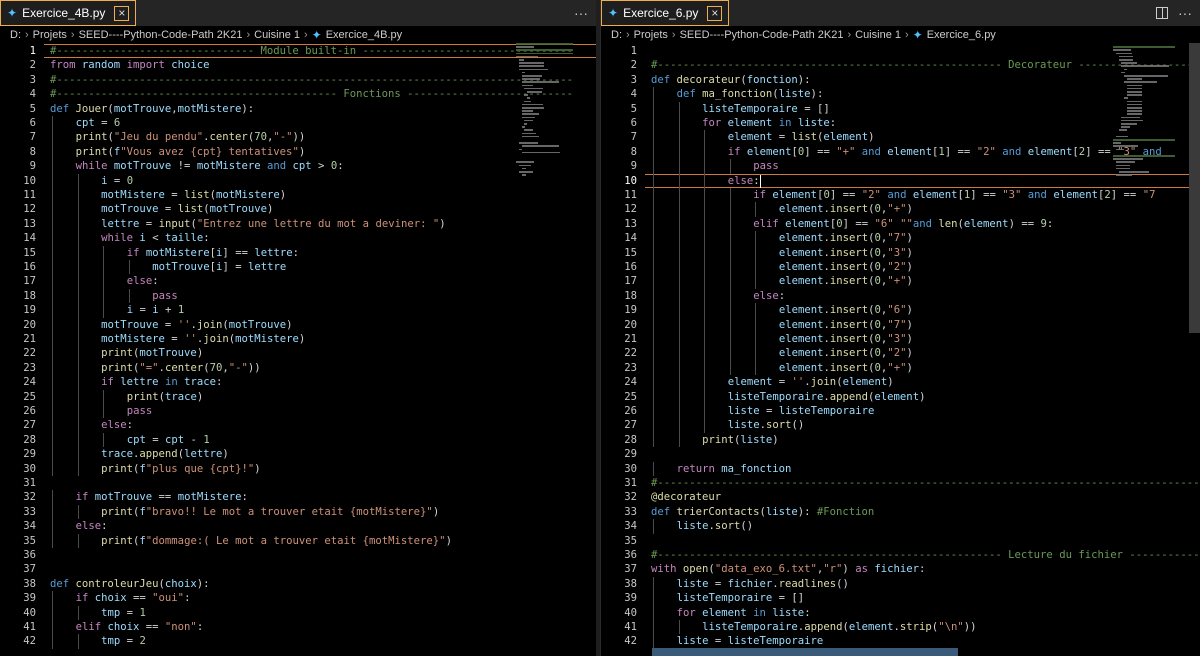  Describe the element at coordinates (900, 310) in the screenshot. I see `code-line: 19 element.insert(0,"6")` at that location.